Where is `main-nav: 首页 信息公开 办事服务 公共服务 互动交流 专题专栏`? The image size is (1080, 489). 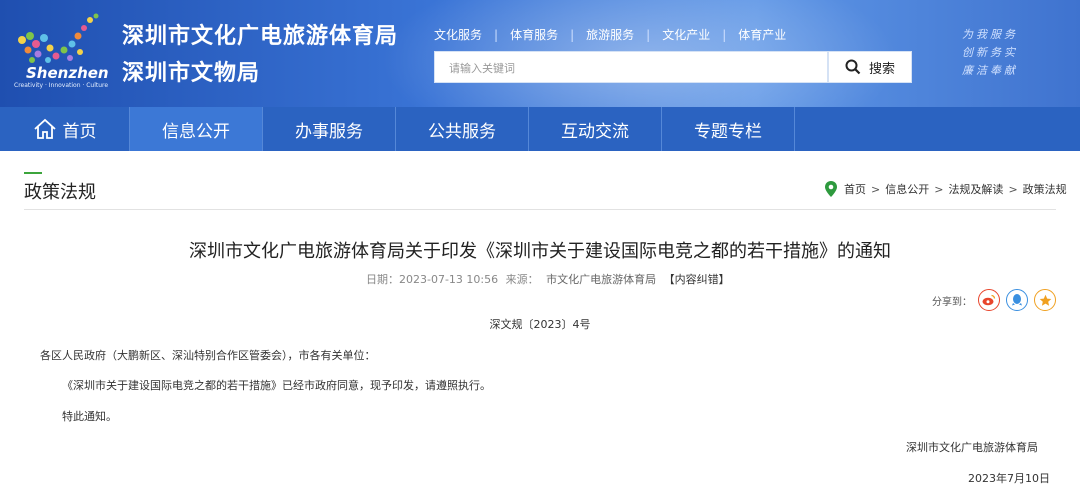
main-nav: 首页 信息公开 办事服务 公共服务 互动交流 专题专栏 is located at coordinates (540, 129).